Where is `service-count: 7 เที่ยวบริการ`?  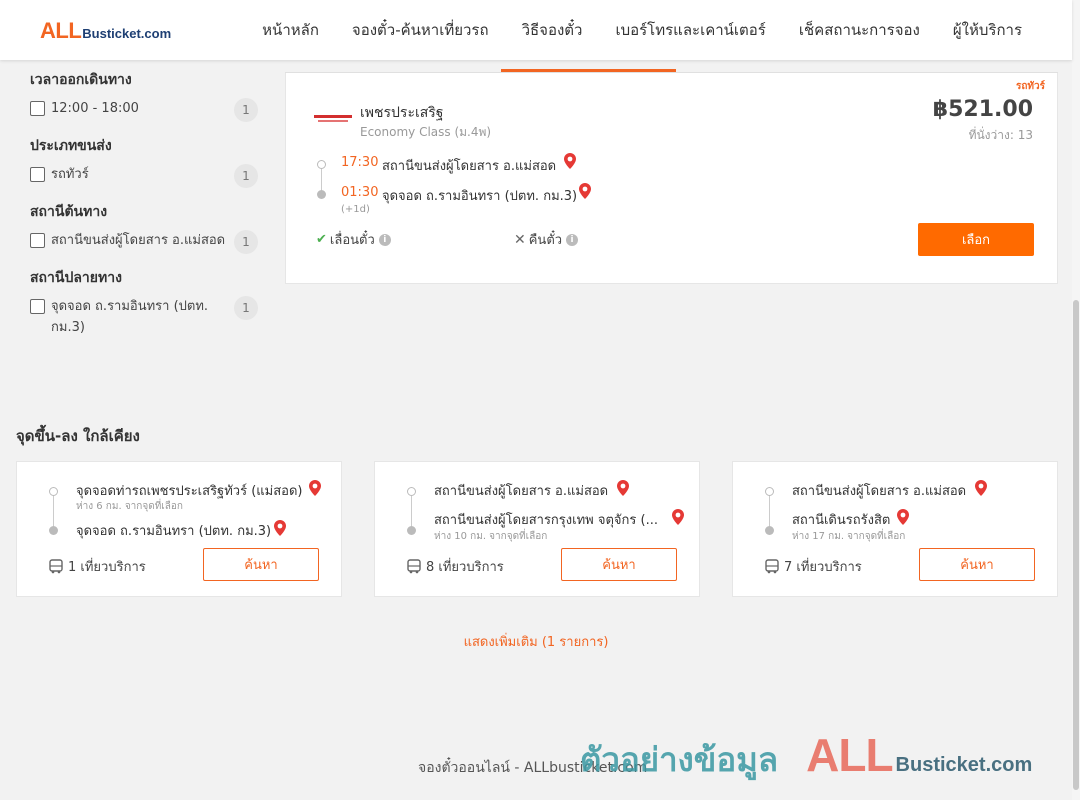 service-count: 7 เที่ยวบริการ is located at coordinates (813, 566).